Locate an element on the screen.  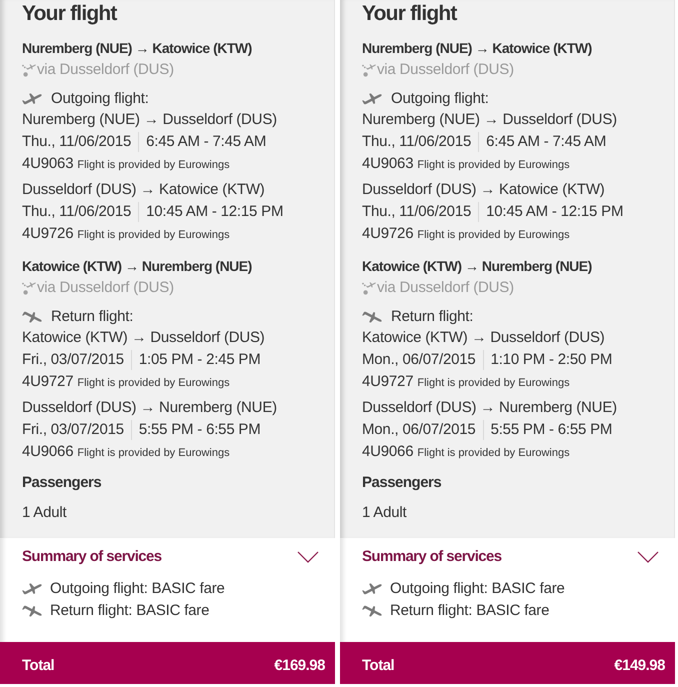
flight-time: 1:05 PM - 2:45 PM is located at coordinates (199, 360).